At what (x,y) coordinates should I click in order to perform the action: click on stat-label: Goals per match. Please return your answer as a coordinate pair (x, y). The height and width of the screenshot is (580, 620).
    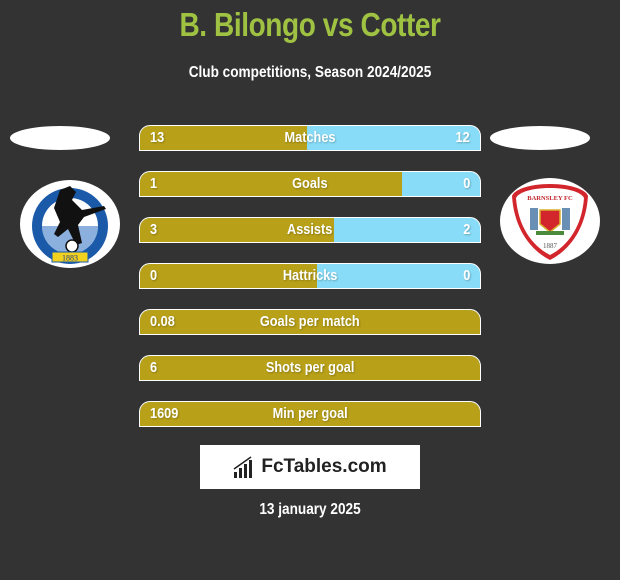
    Looking at the image, I should click on (310, 322).